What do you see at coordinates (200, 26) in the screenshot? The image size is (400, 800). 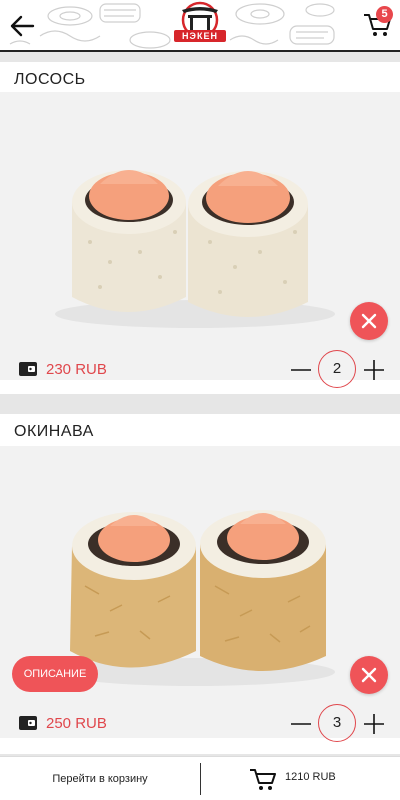 I see `app-header: НЭКЕН 5` at bounding box center [200, 26].